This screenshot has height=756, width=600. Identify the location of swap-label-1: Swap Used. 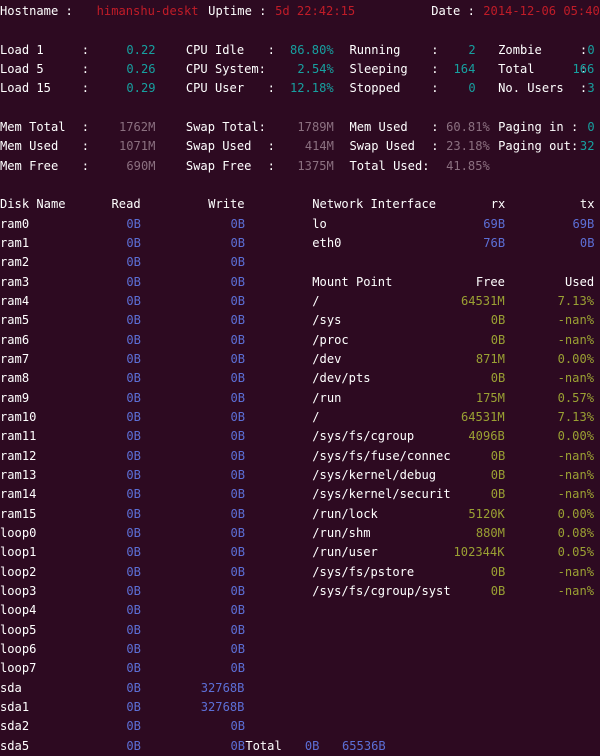
(218, 146).